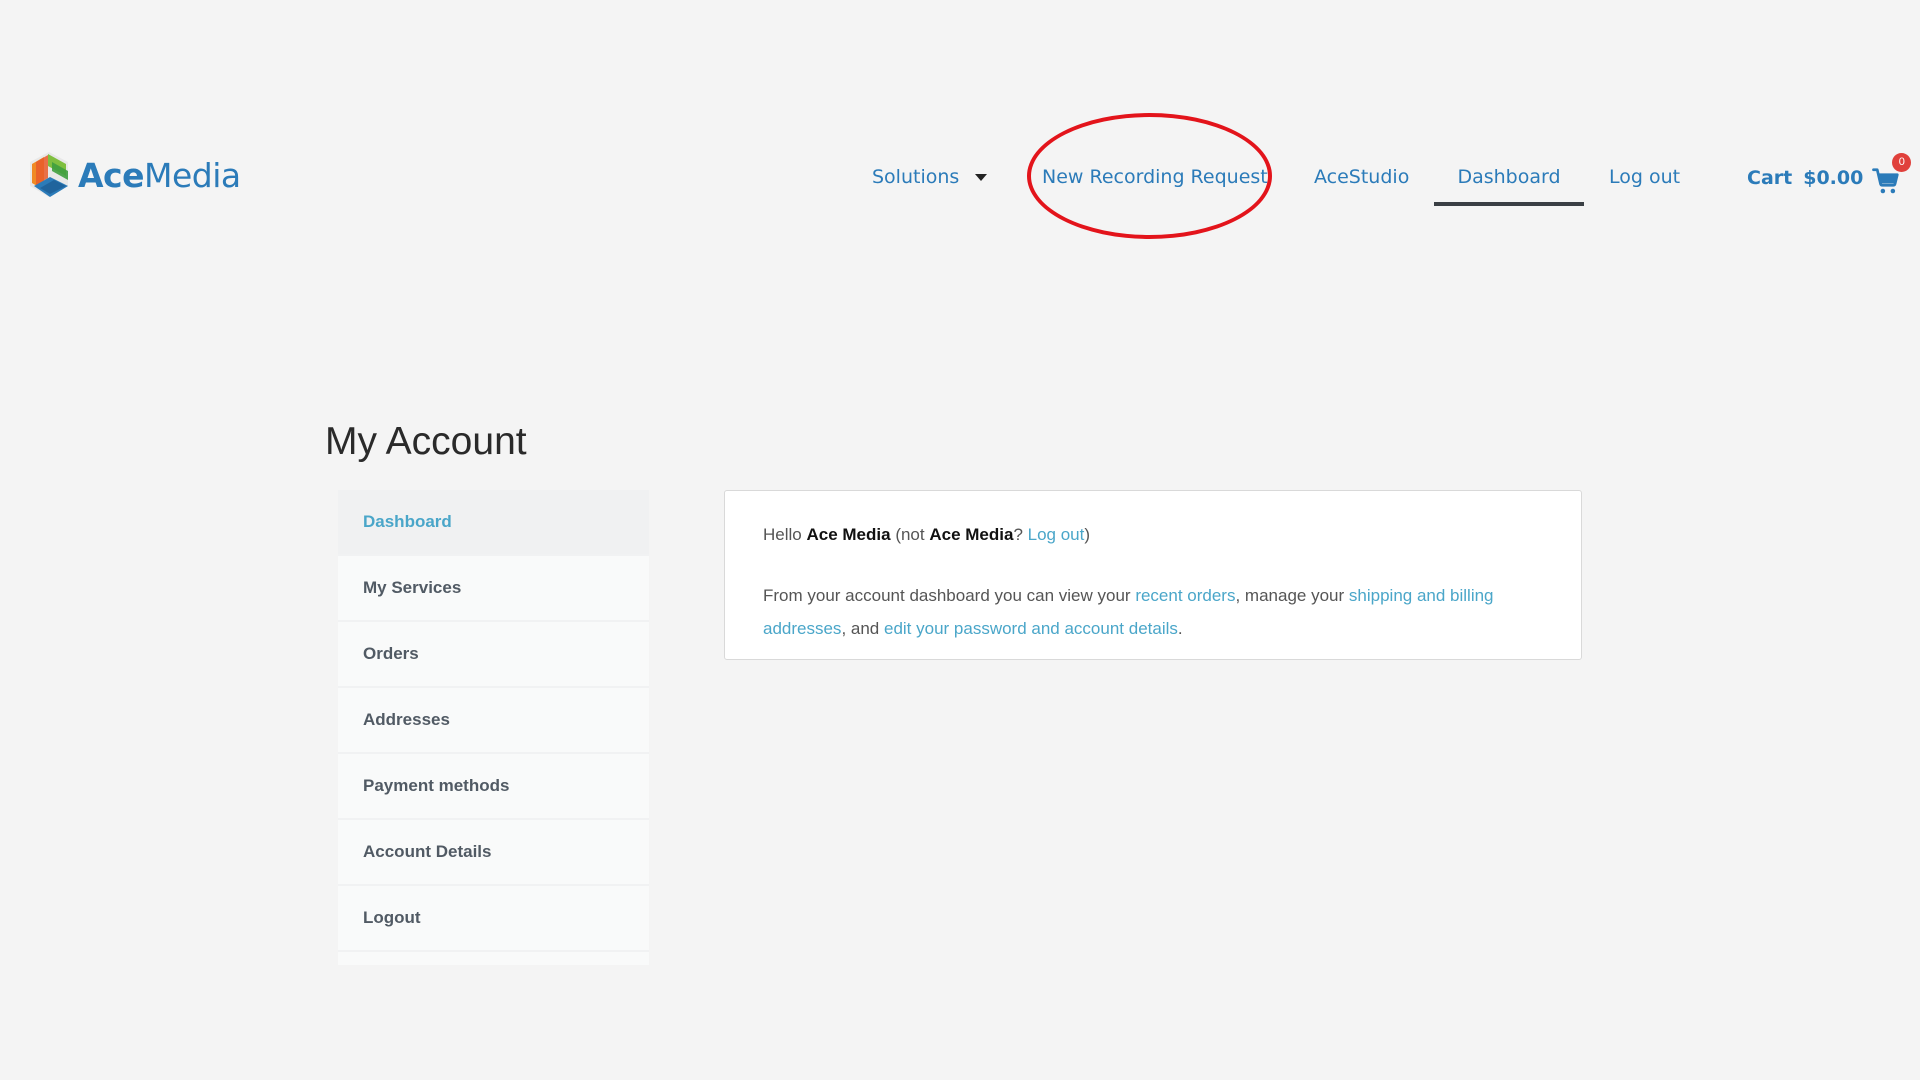 The height and width of the screenshot is (1080, 1920). What do you see at coordinates (1891, 173) in the screenshot?
I see `cart-icon-wrap: 0` at bounding box center [1891, 173].